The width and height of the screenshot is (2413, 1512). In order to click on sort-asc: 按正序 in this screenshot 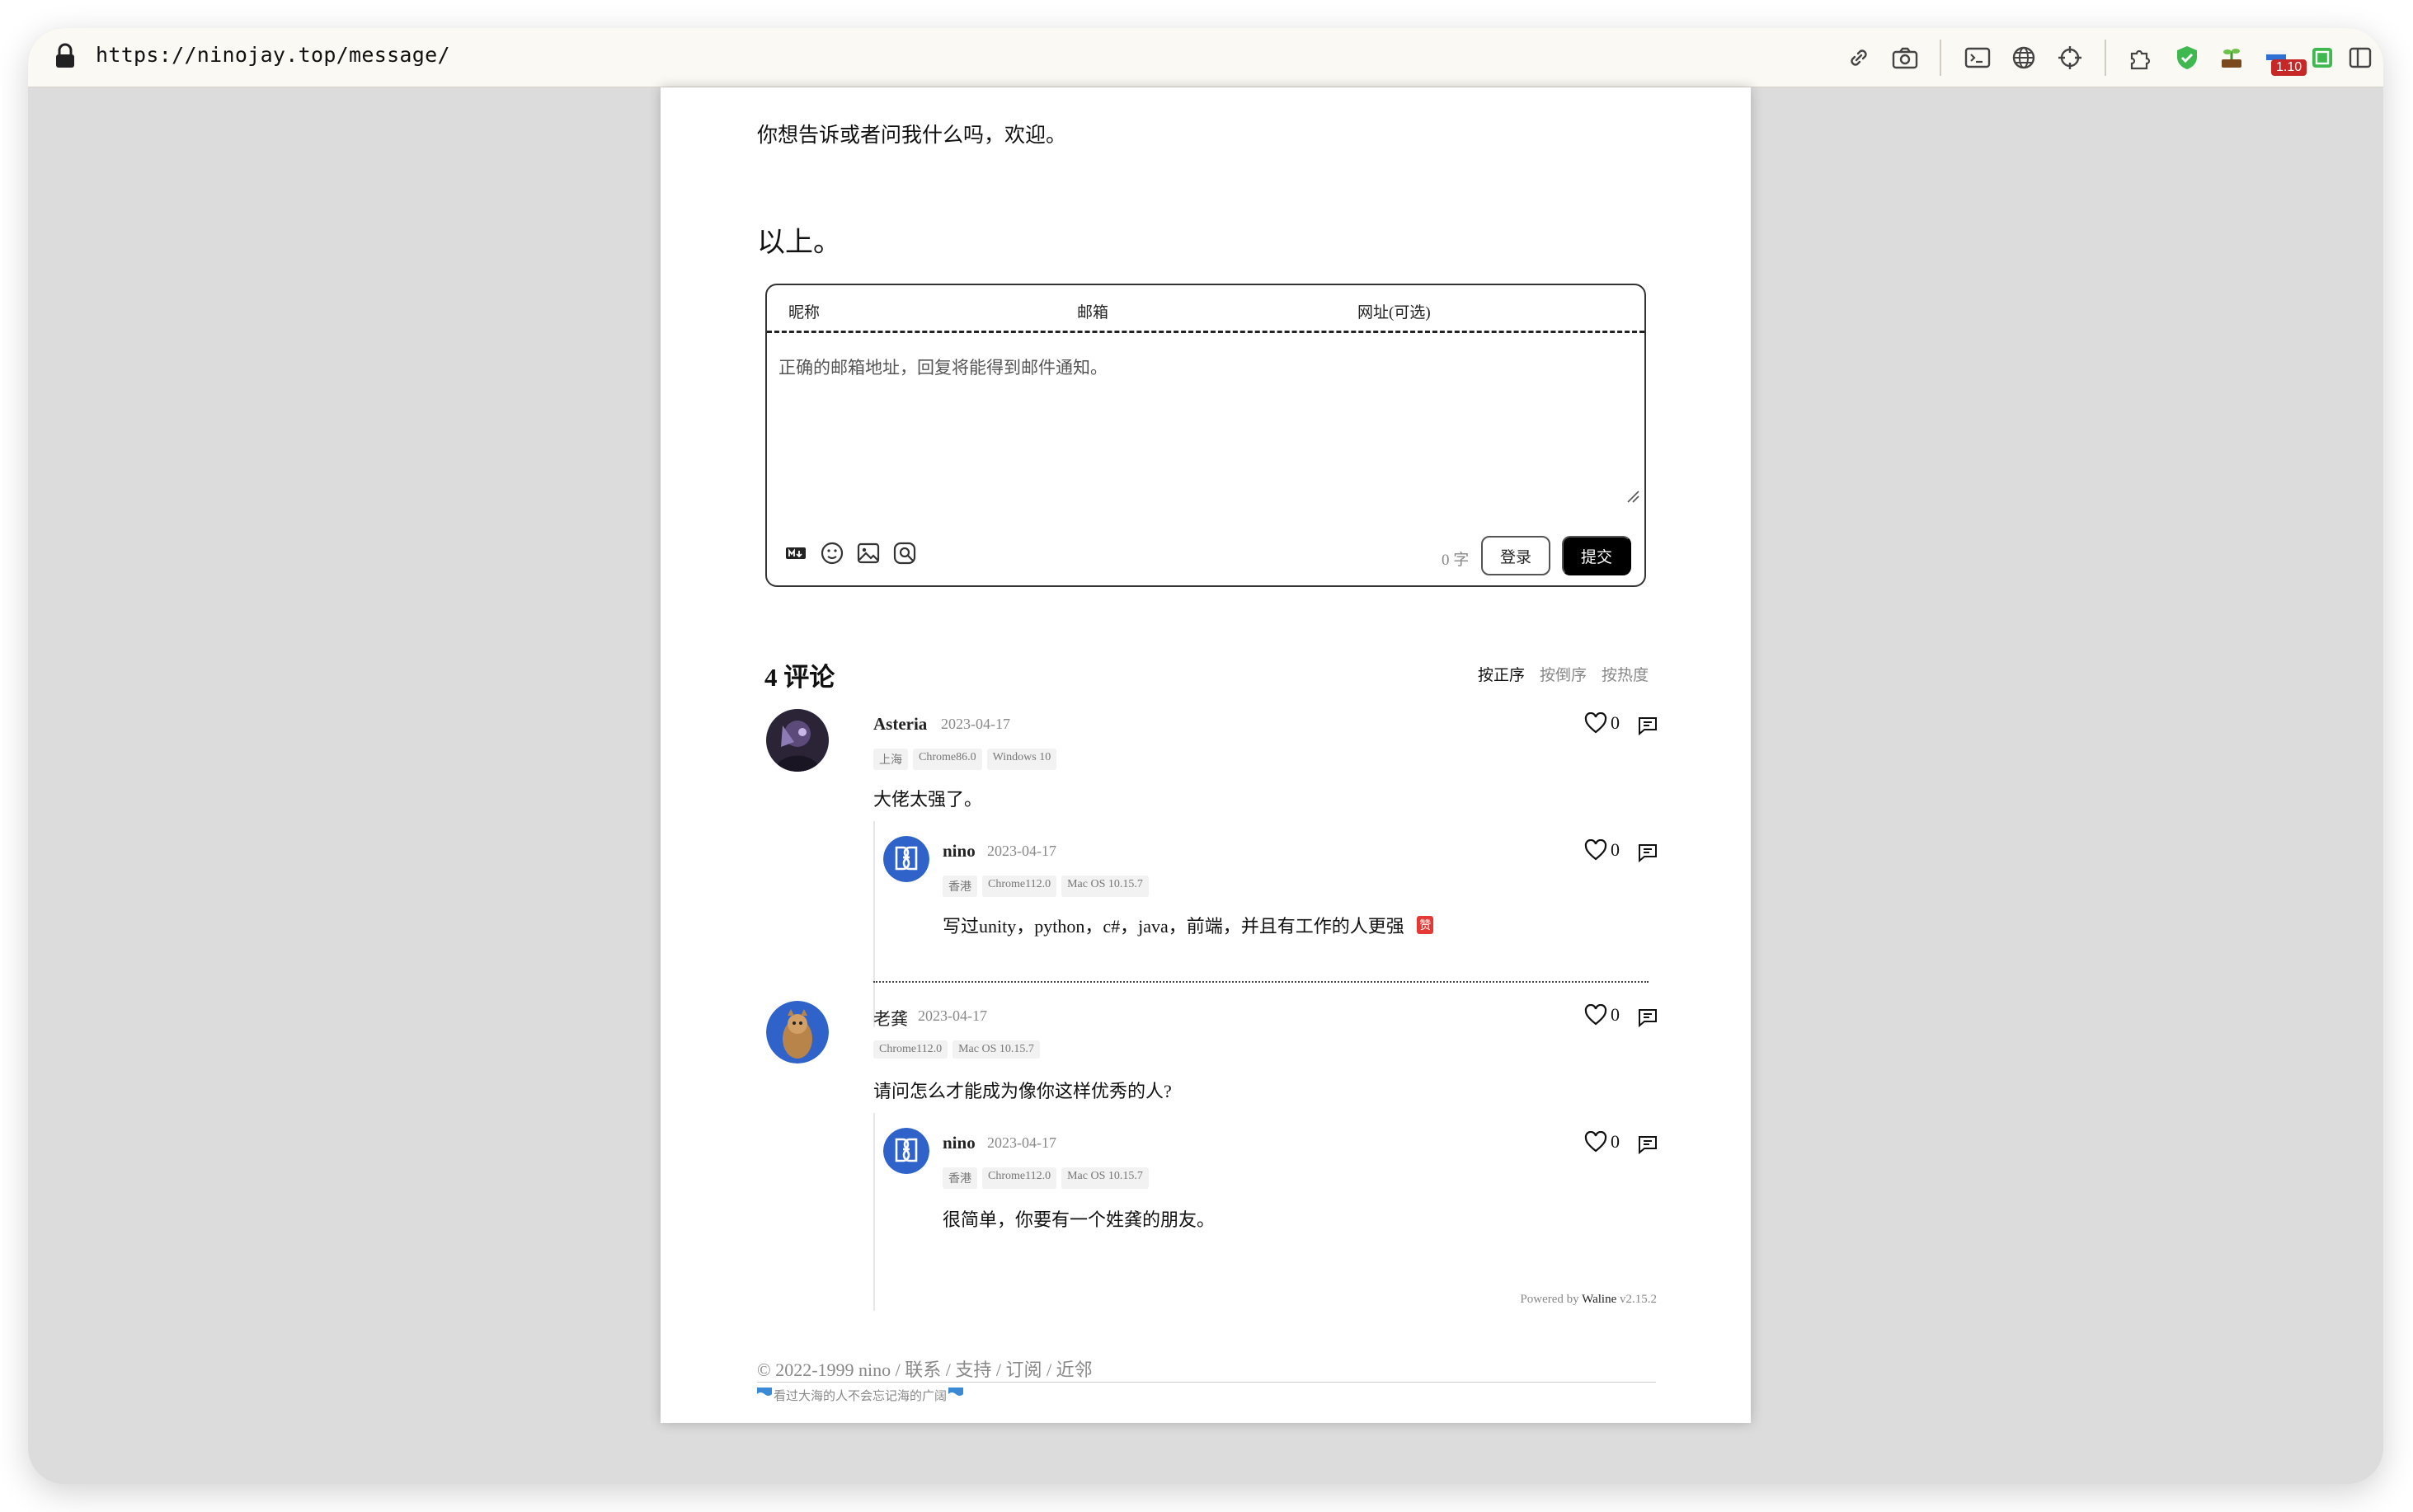, I will do `click(1501, 674)`.